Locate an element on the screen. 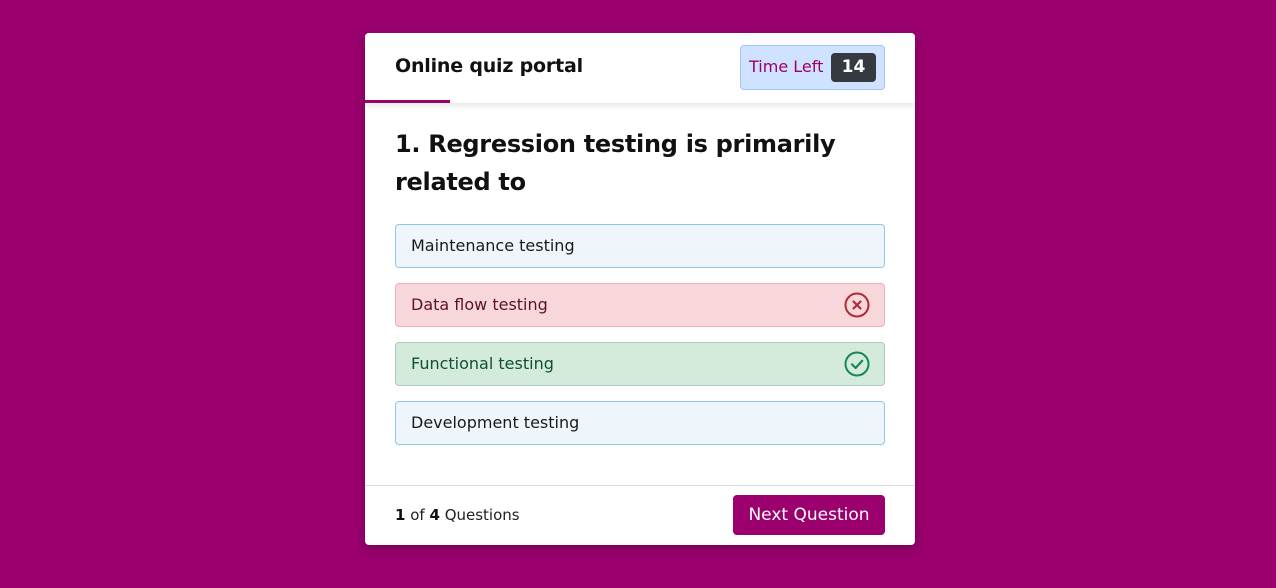 The width and height of the screenshot is (1276, 588). current-question-number: 1 is located at coordinates (400, 515).